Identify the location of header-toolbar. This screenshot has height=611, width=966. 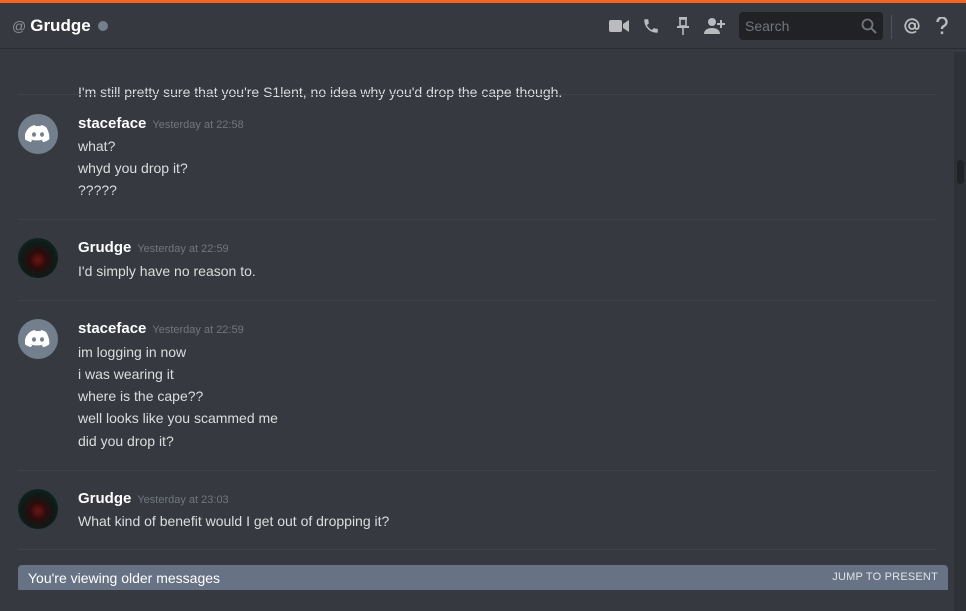
(669, 26).